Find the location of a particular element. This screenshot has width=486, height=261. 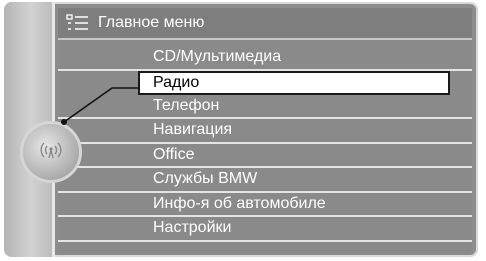

menu-item-telephone: Телефон is located at coordinates (265, 107).